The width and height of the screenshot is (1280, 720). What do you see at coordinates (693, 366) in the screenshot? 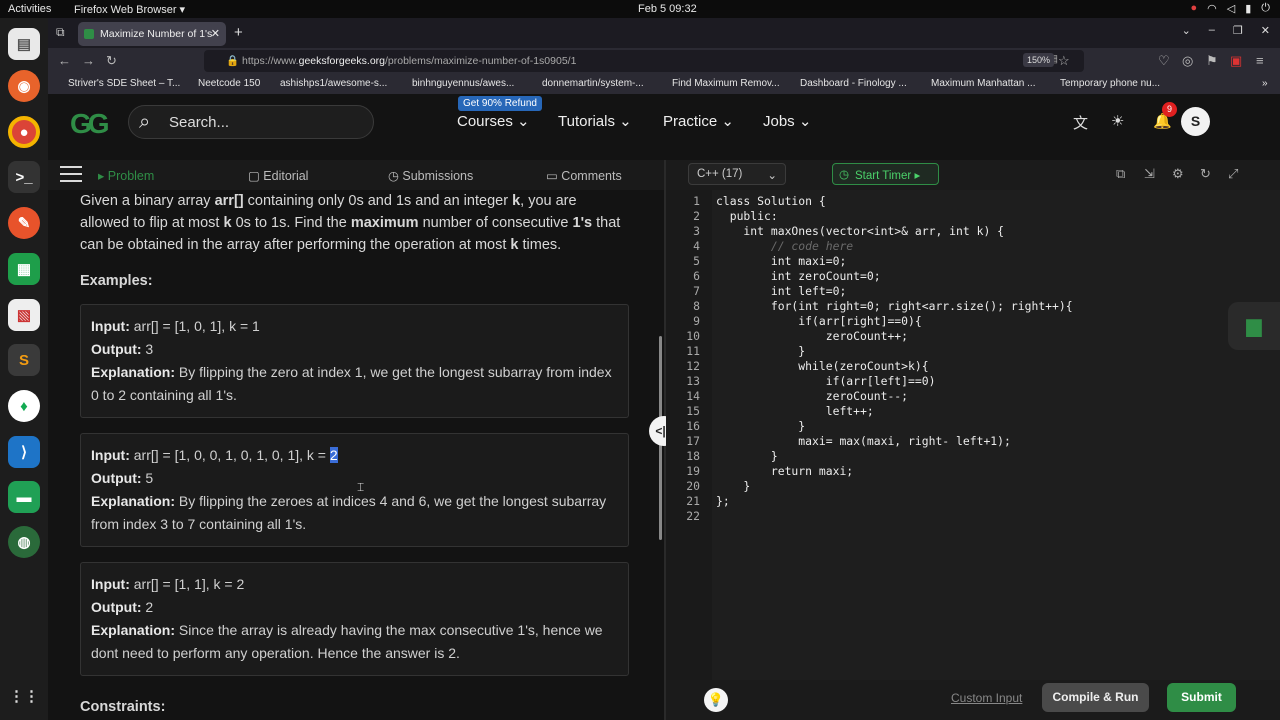
I see `line-number: 12` at bounding box center [693, 366].